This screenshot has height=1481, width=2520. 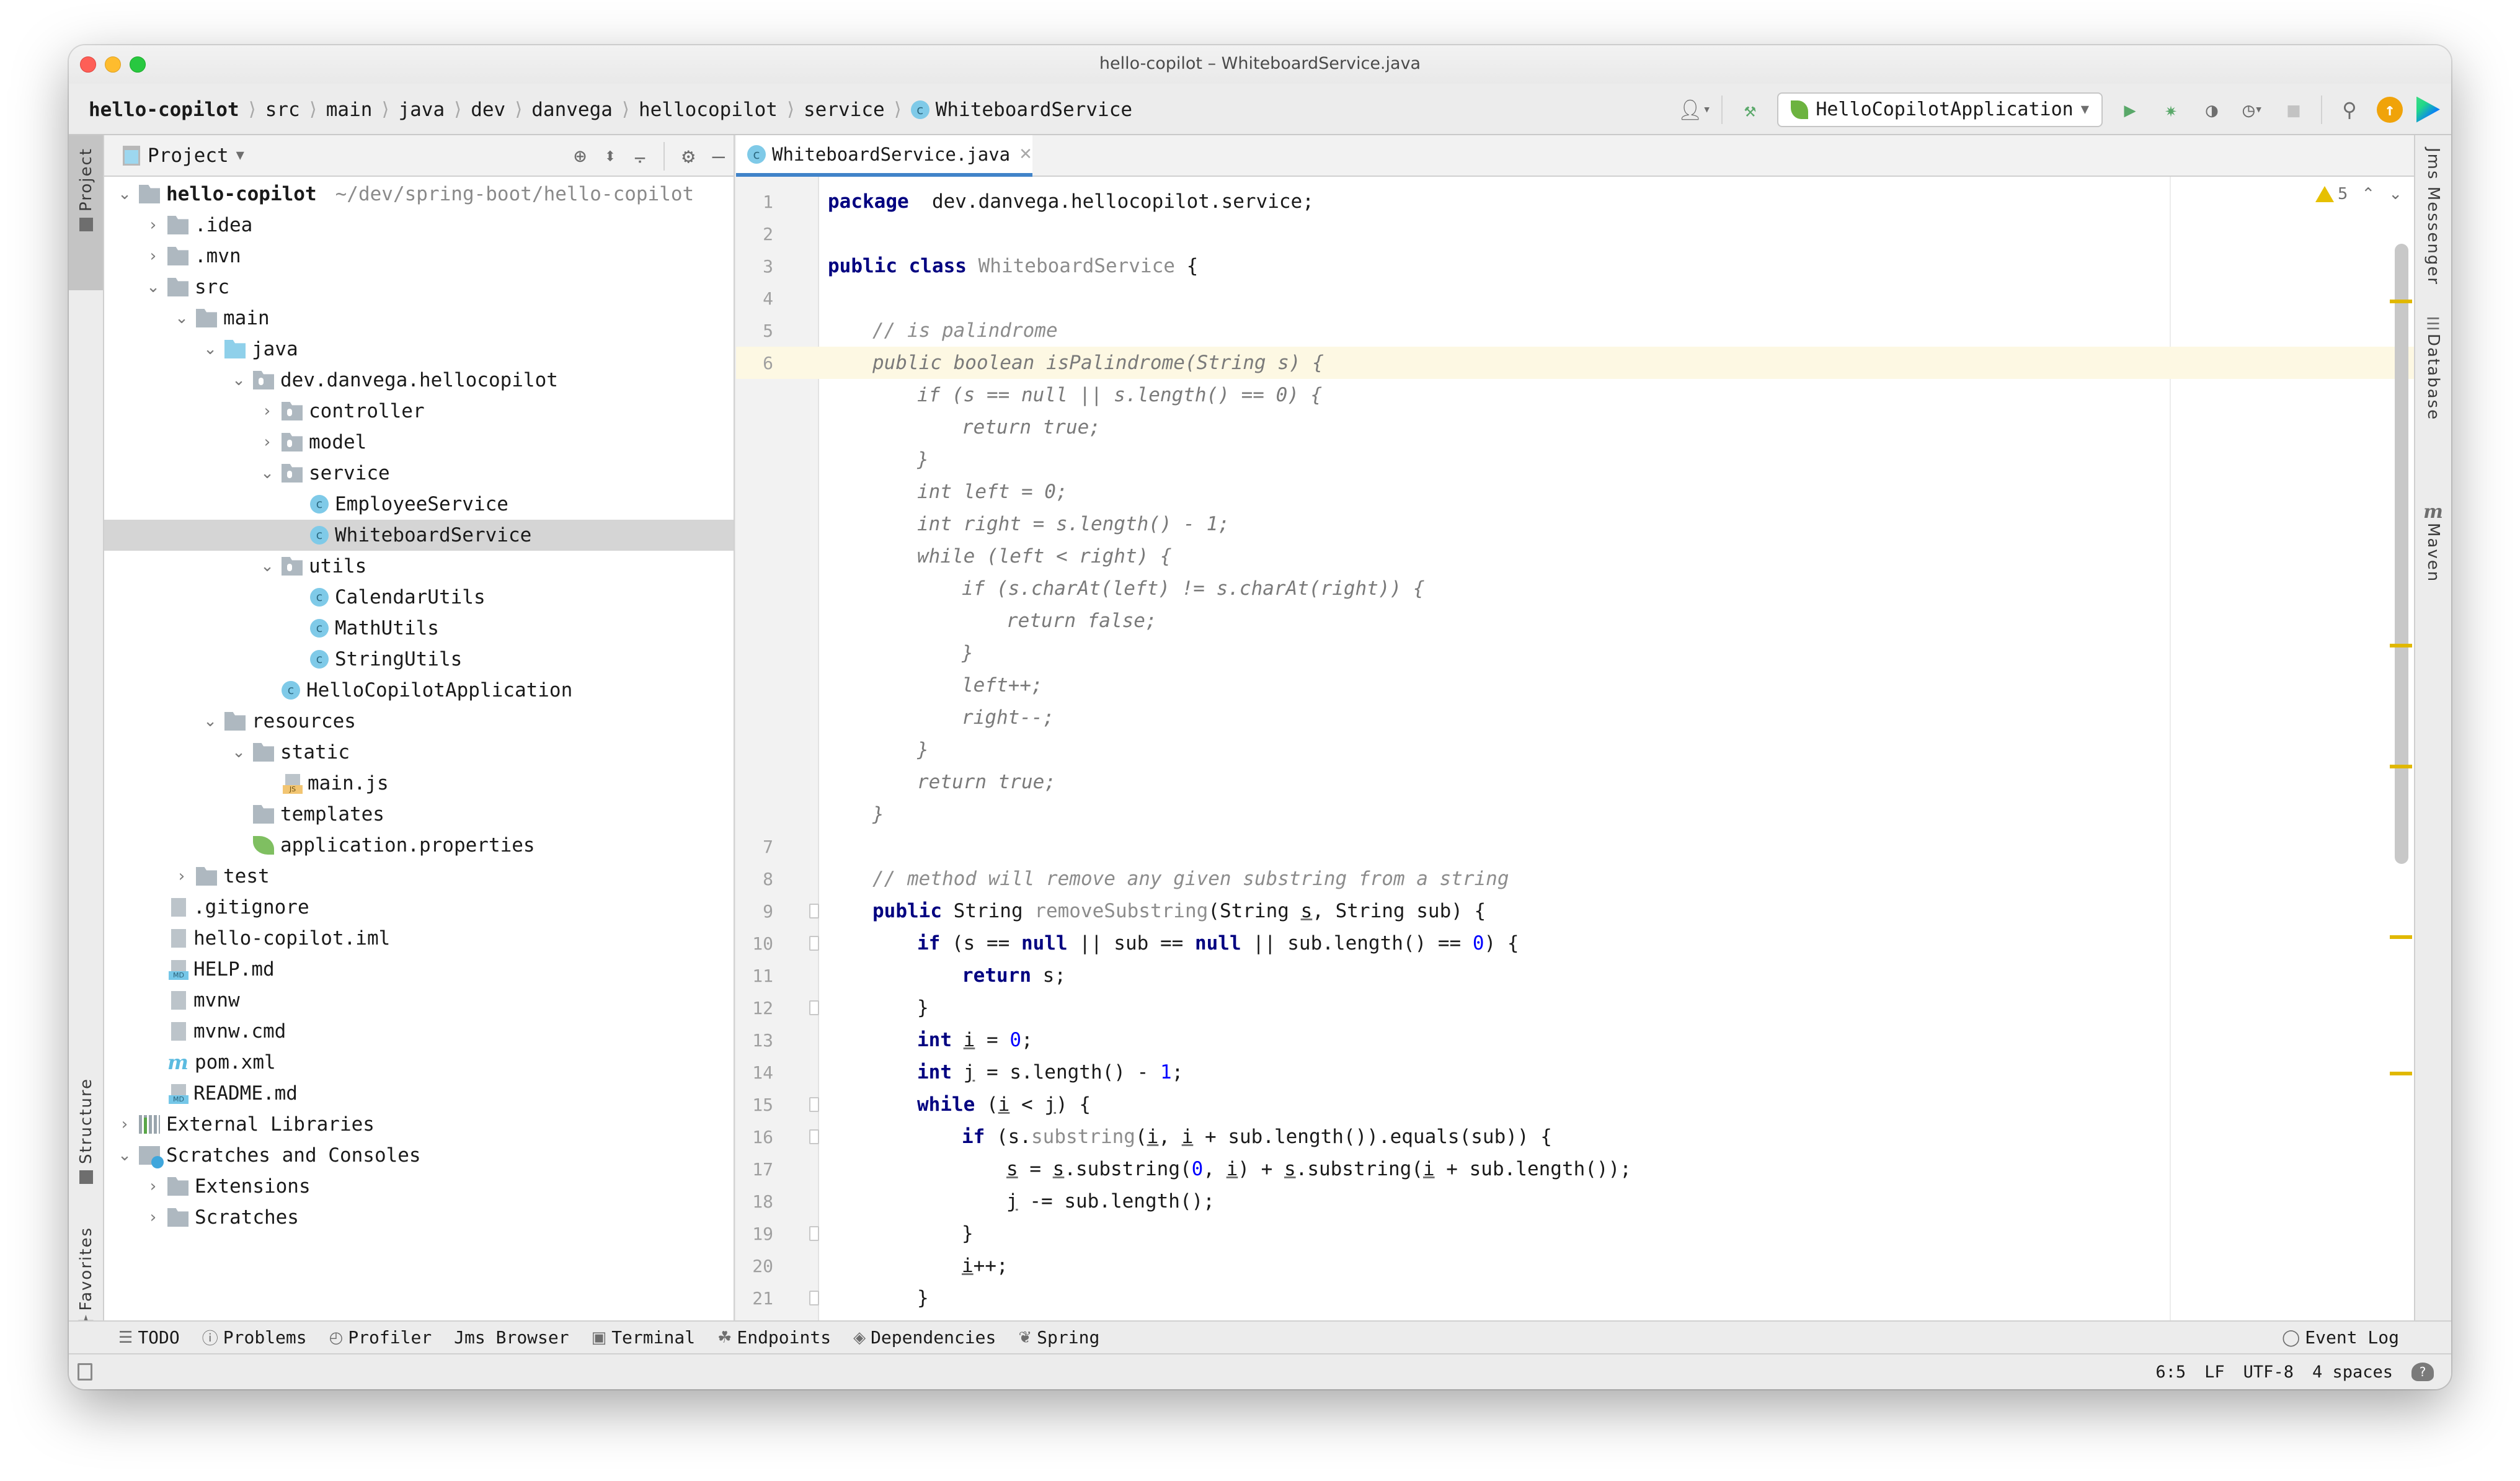 What do you see at coordinates (643, 1337) in the screenshot?
I see `tool-window-terminal: ▣ Terminal` at bounding box center [643, 1337].